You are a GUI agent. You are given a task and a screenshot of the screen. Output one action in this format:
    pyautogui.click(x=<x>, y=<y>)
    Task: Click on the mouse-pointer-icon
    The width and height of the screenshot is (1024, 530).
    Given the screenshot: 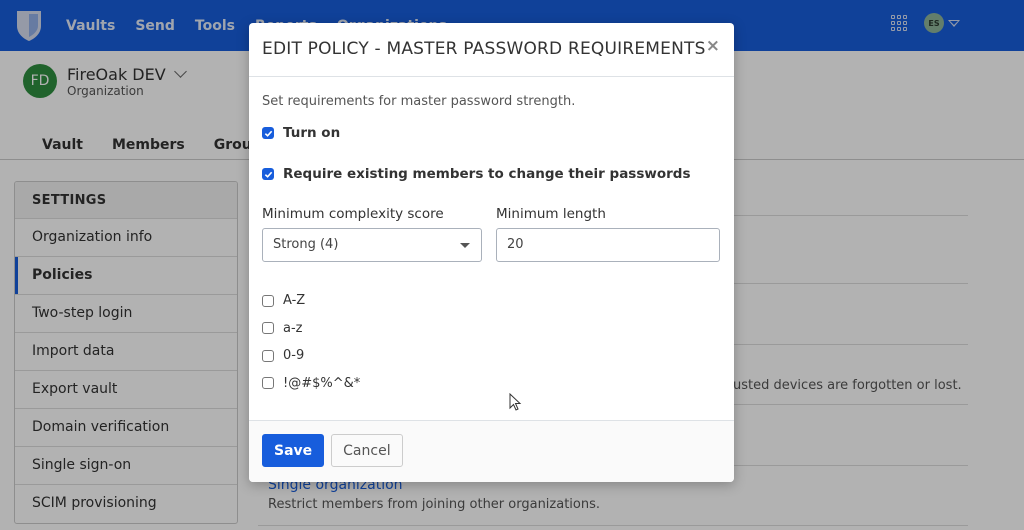 What is the action you would take?
    pyautogui.click(x=515, y=402)
    